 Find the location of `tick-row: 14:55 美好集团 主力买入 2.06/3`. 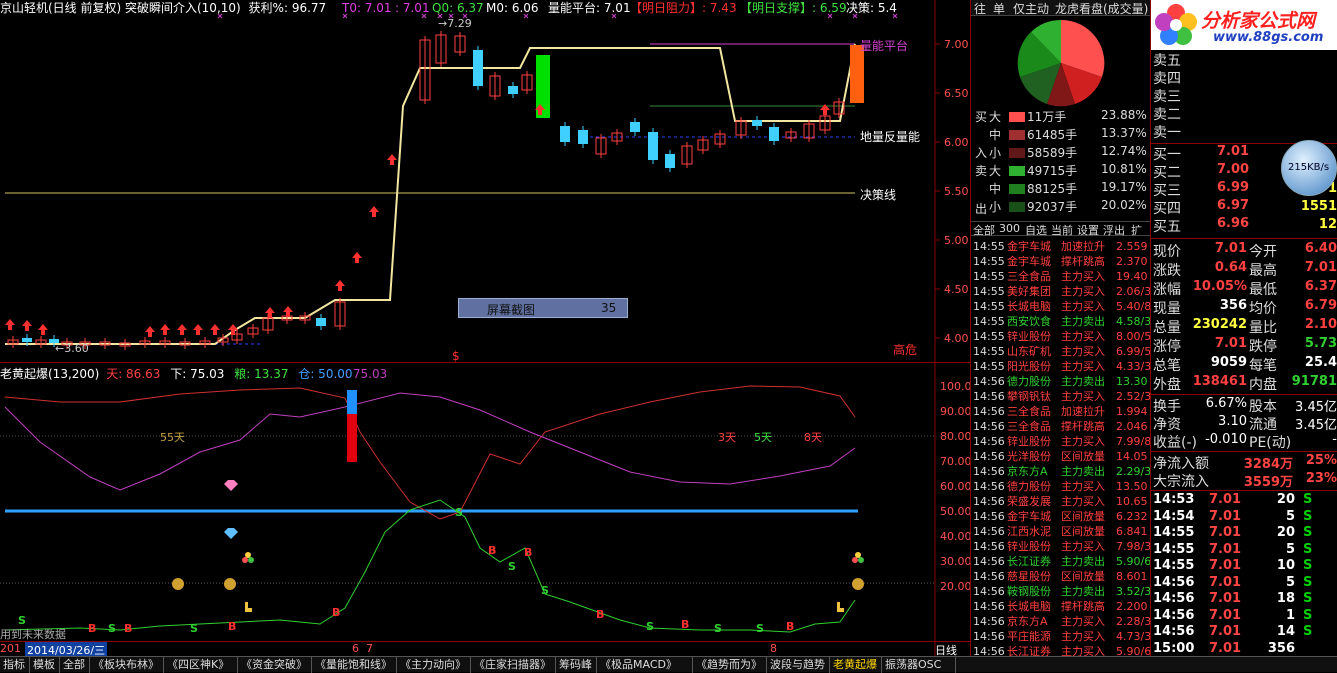

tick-row: 14:55 美好集团 主力买入 2.06/3 is located at coordinates (1061, 291).